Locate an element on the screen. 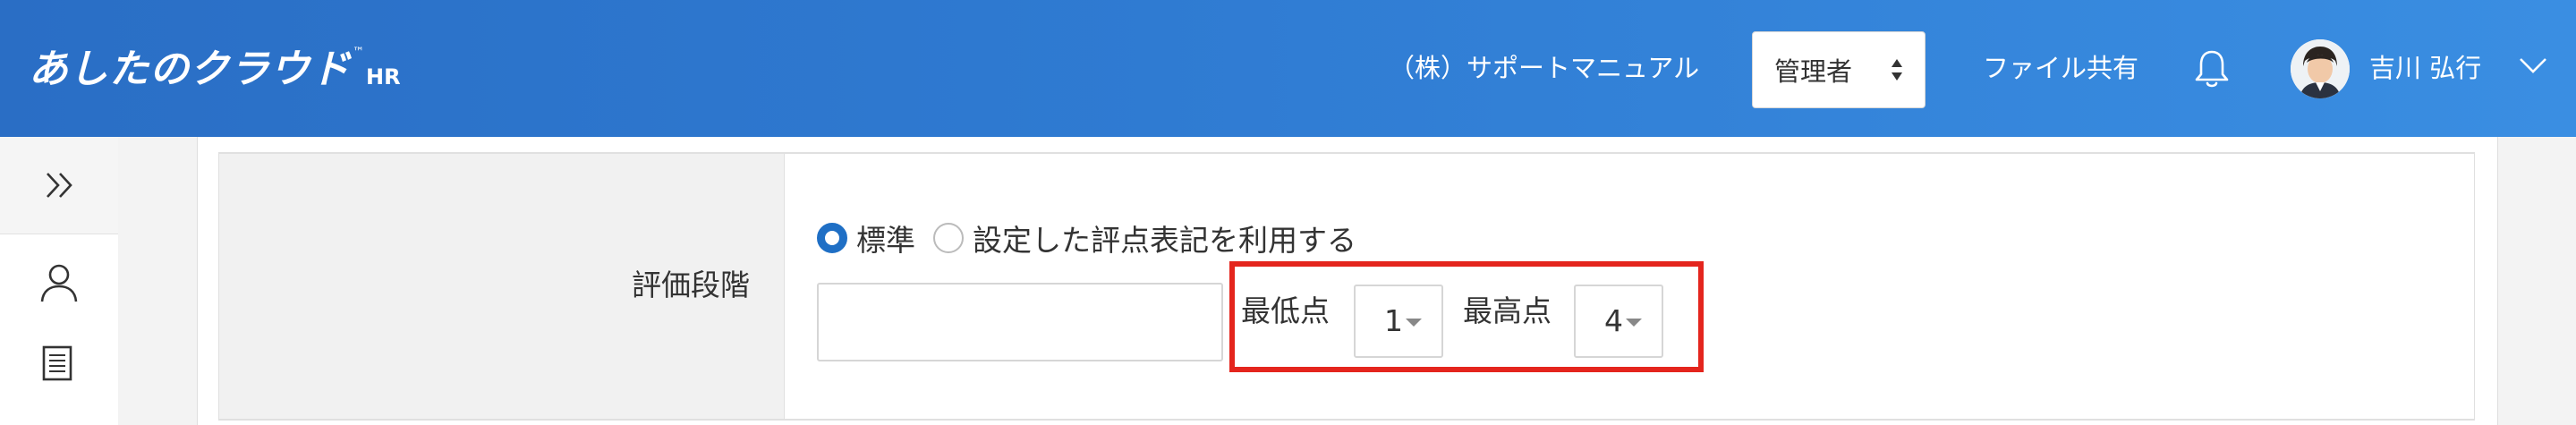  chevron-down-icon is located at coordinates (2533, 65).